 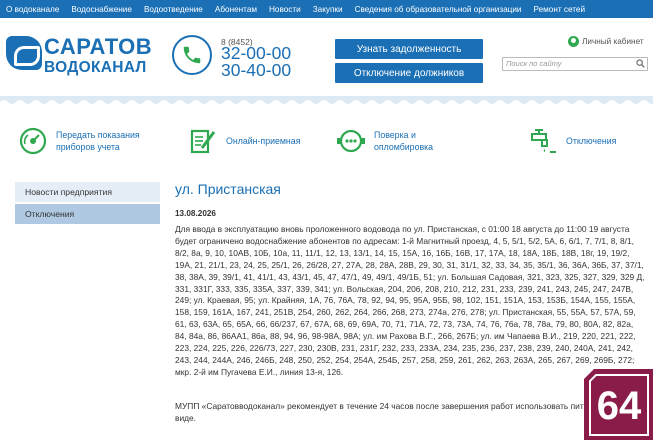 What do you see at coordinates (543, 141) in the screenshot?
I see `faucet-icon` at bounding box center [543, 141].